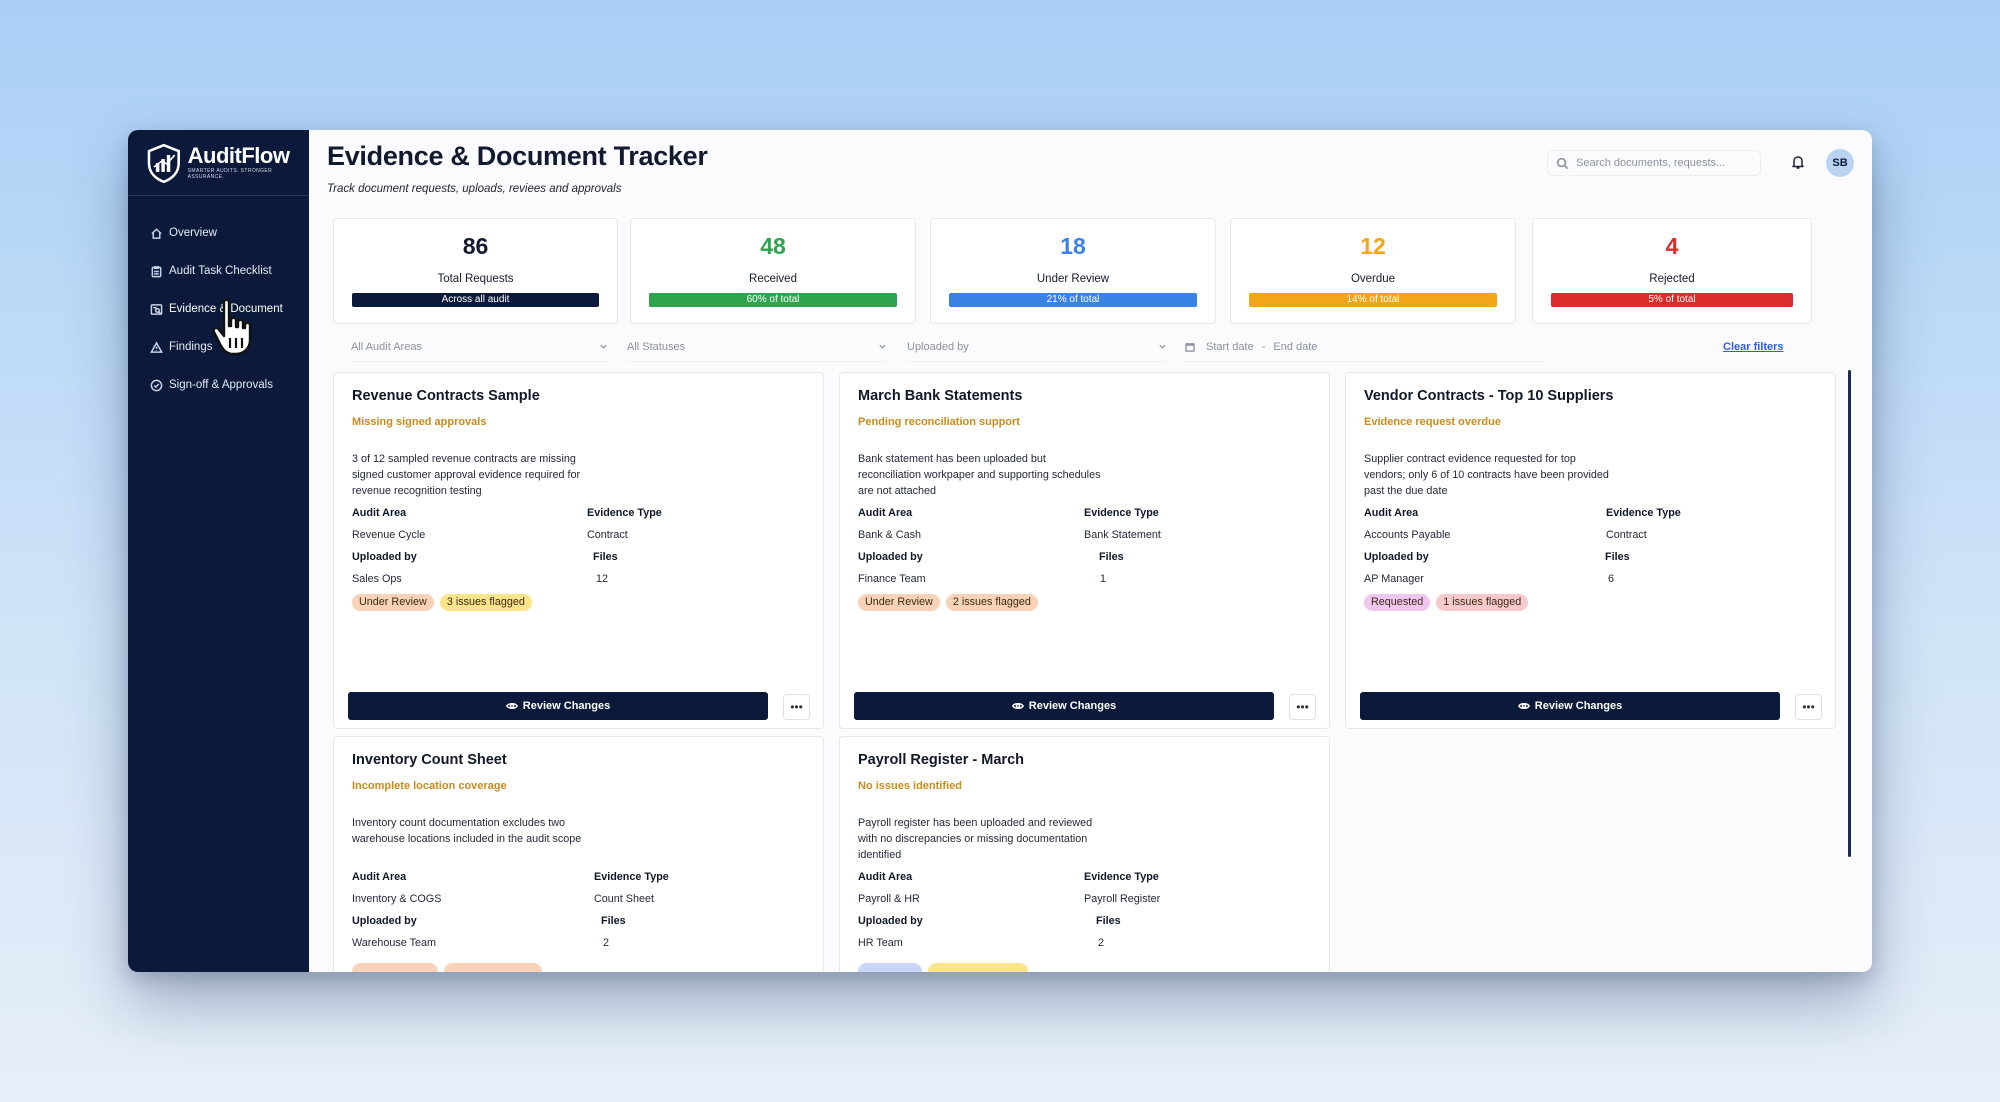 The image size is (2000, 1102). Describe the element at coordinates (429, 786) in the screenshot. I see `card-issue: Incomplete location coverage` at that location.